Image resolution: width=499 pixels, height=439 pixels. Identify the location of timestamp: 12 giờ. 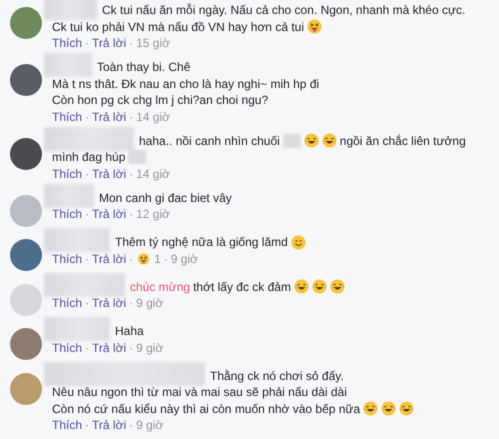
(153, 214).